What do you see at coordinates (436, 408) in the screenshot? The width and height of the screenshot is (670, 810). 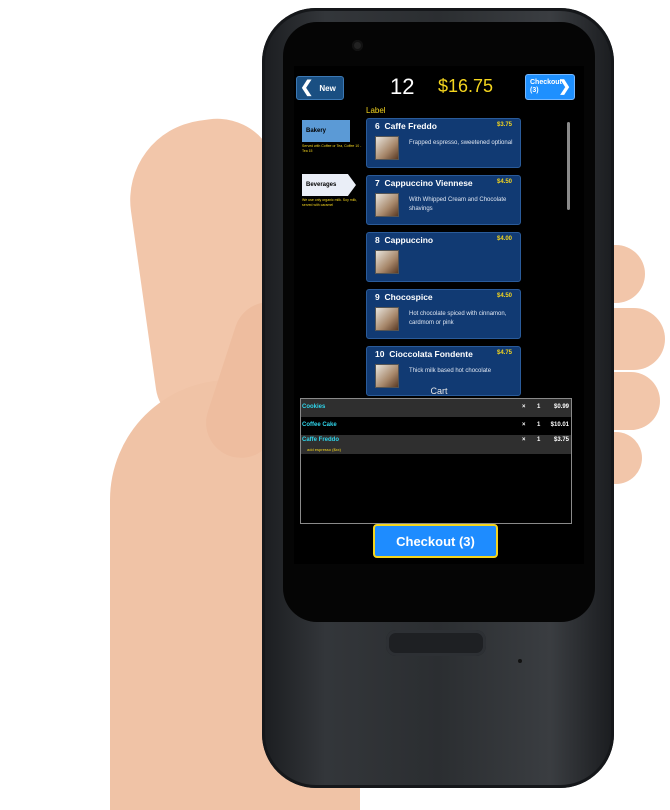 I see `cart-row: Cookies × 1 $0.99` at bounding box center [436, 408].